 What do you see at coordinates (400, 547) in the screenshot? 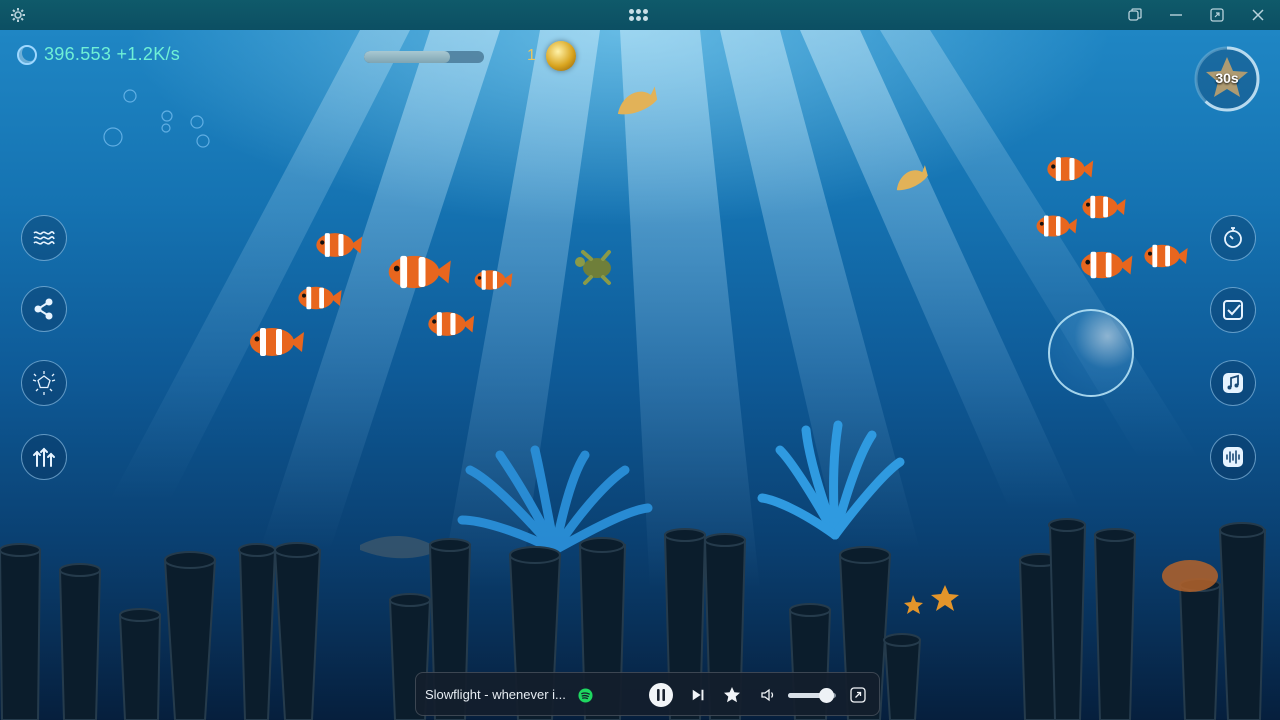
I see `shark` at bounding box center [400, 547].